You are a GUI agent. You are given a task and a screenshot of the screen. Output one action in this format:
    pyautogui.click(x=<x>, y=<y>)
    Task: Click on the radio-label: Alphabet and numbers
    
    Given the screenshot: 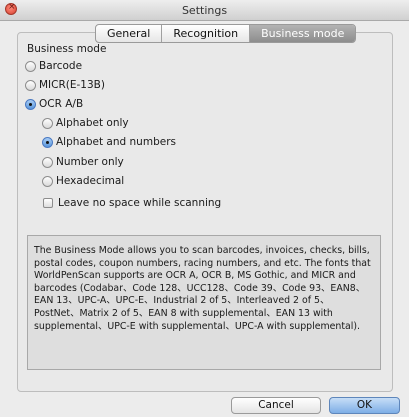 What is the action you would take?
    pyautogui.click(x=116, y=142)
    